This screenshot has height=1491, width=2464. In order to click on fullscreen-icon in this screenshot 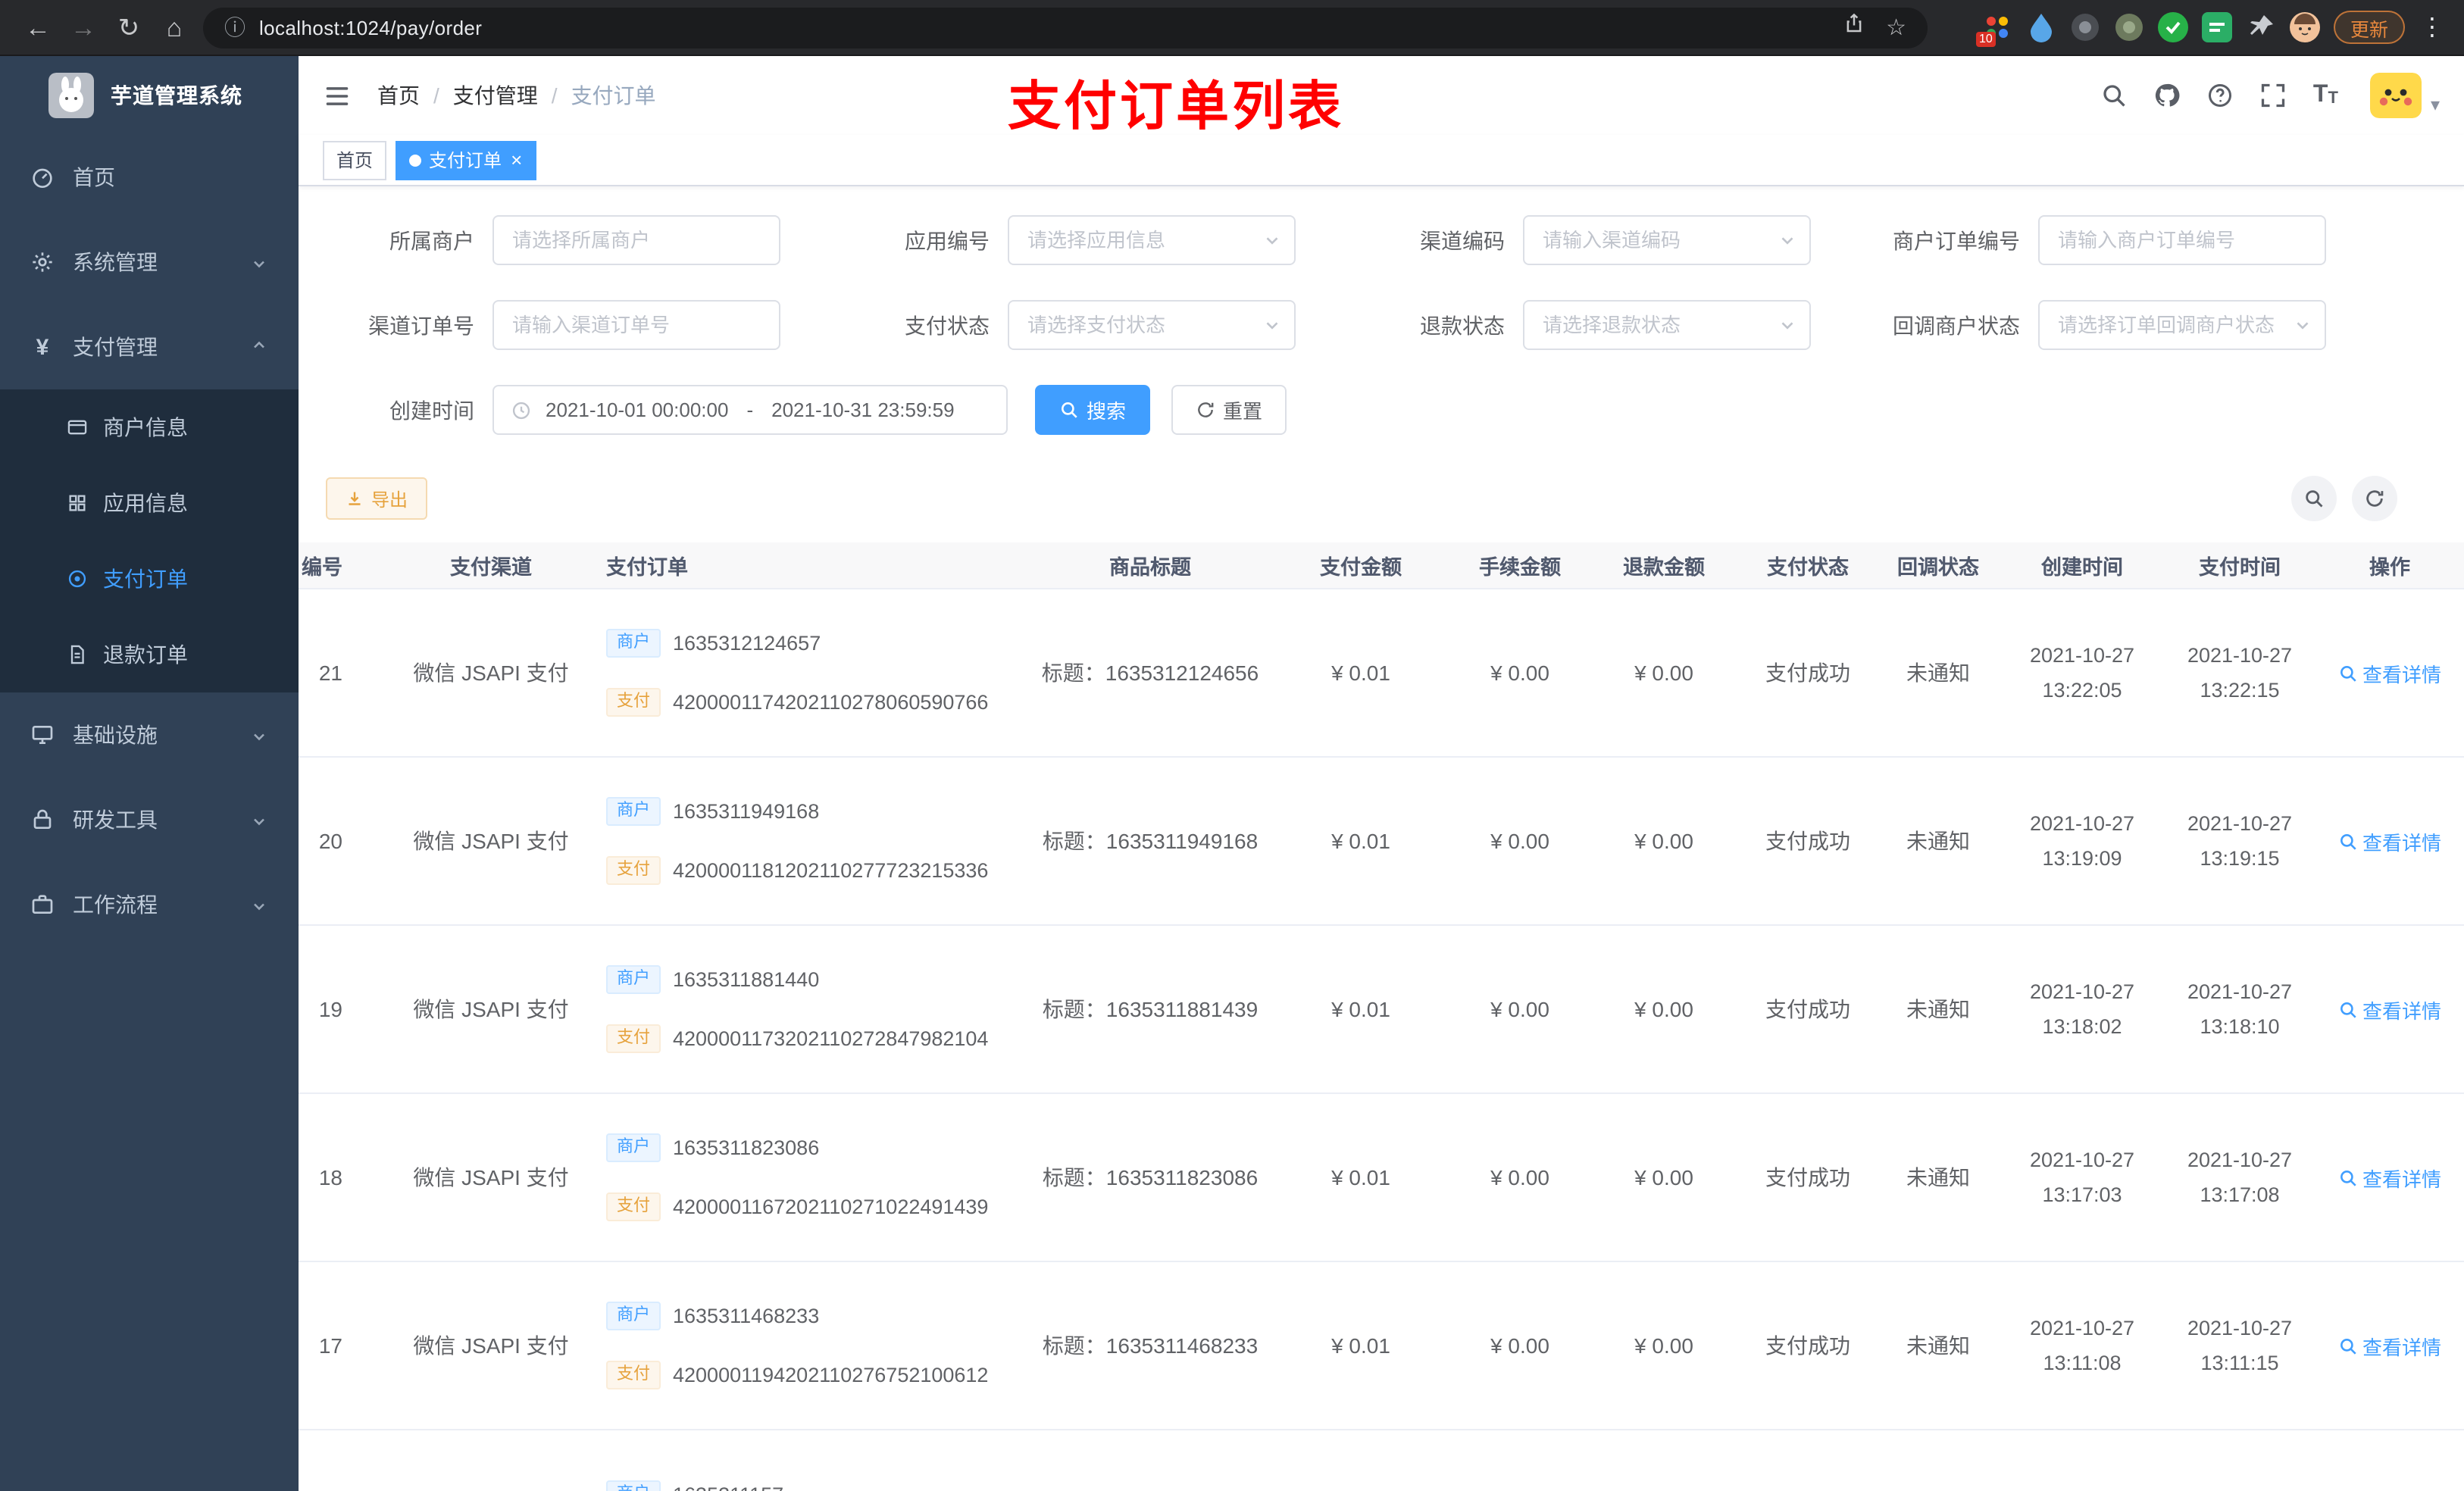, I will do `click(2273, 95)`.